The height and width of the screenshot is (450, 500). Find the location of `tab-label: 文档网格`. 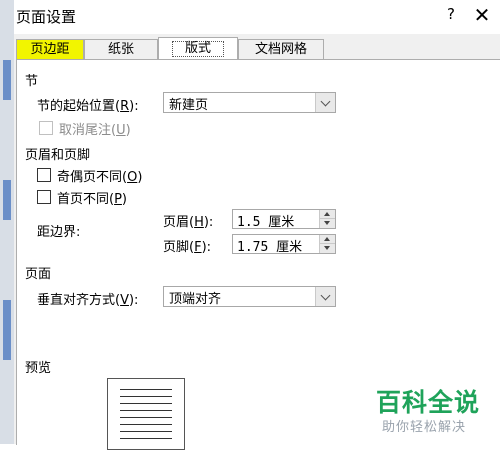

tab-label: 文档网格 is located at coordinates (280, 49).